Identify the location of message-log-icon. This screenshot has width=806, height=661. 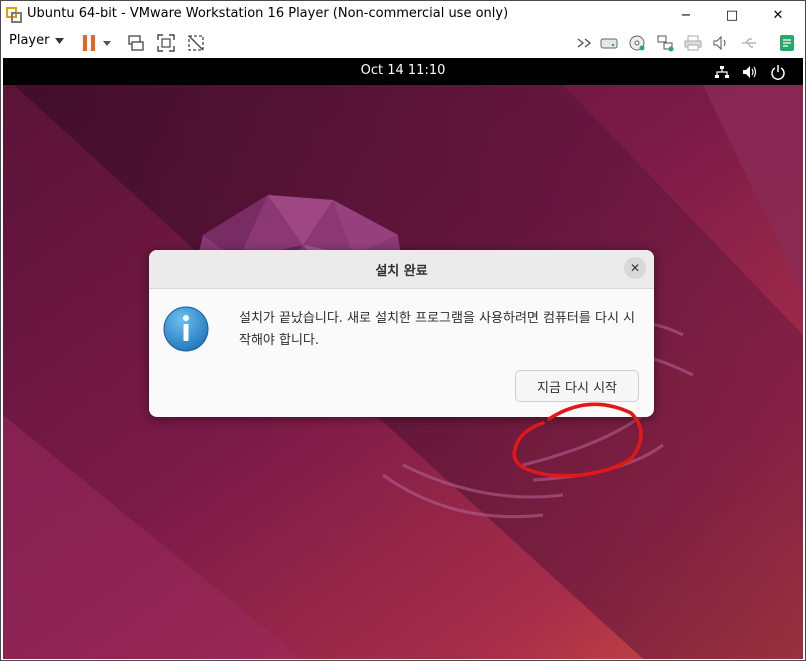
(787, 43).